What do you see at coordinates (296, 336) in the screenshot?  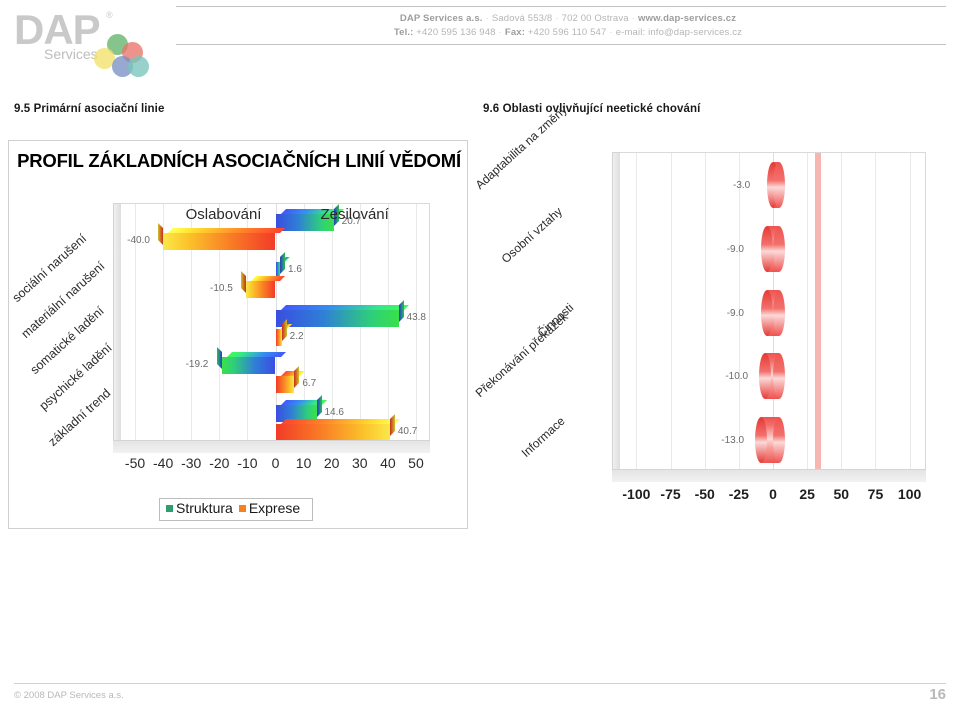 I see `bar-value-label: 2.2` at bounding box center [296, 336].